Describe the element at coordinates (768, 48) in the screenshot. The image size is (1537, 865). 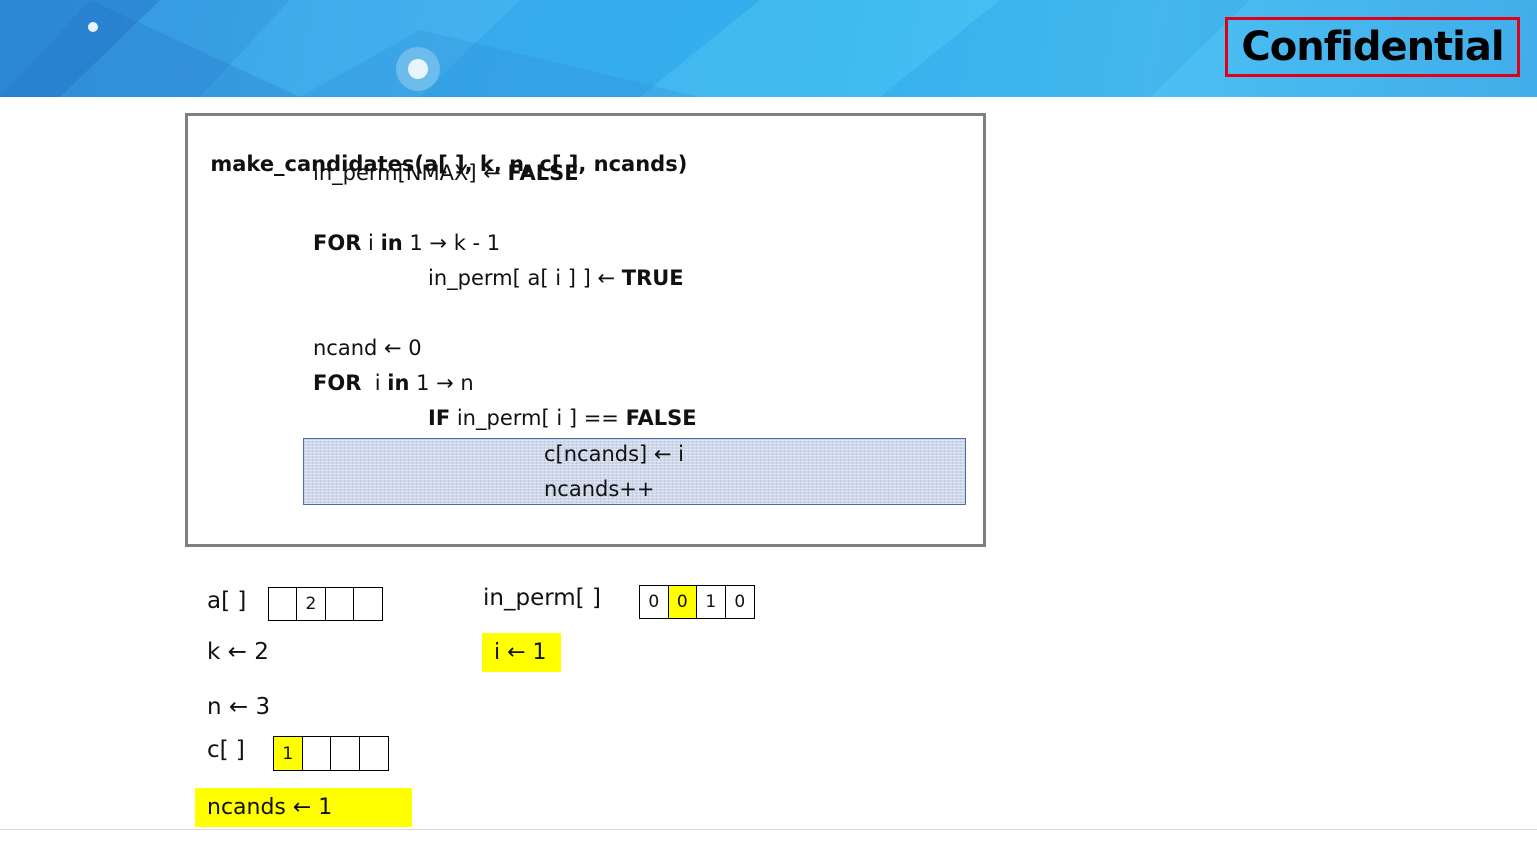
I see `header-banner: Confidential` at that location.